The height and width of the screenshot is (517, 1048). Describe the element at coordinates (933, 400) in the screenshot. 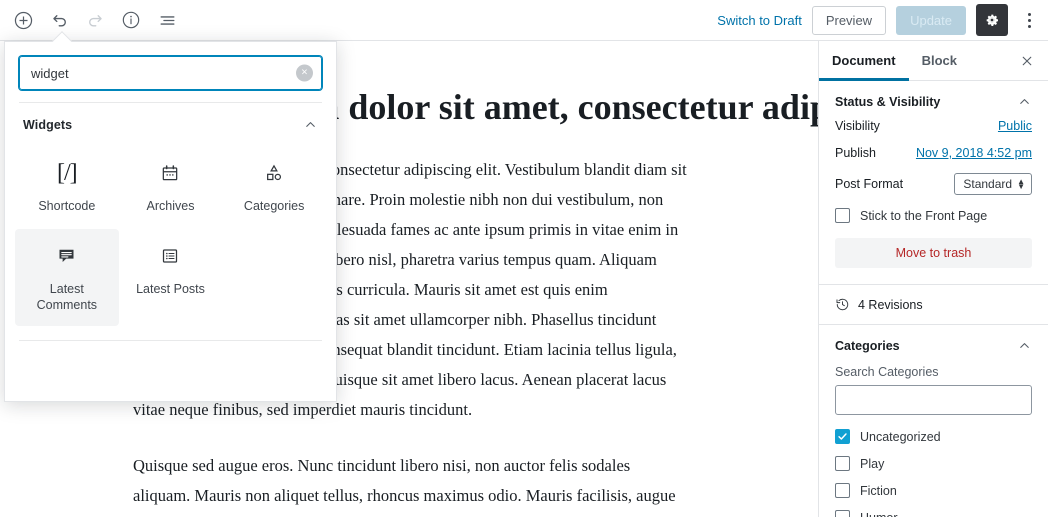

I see `search-categories-input` at that location.